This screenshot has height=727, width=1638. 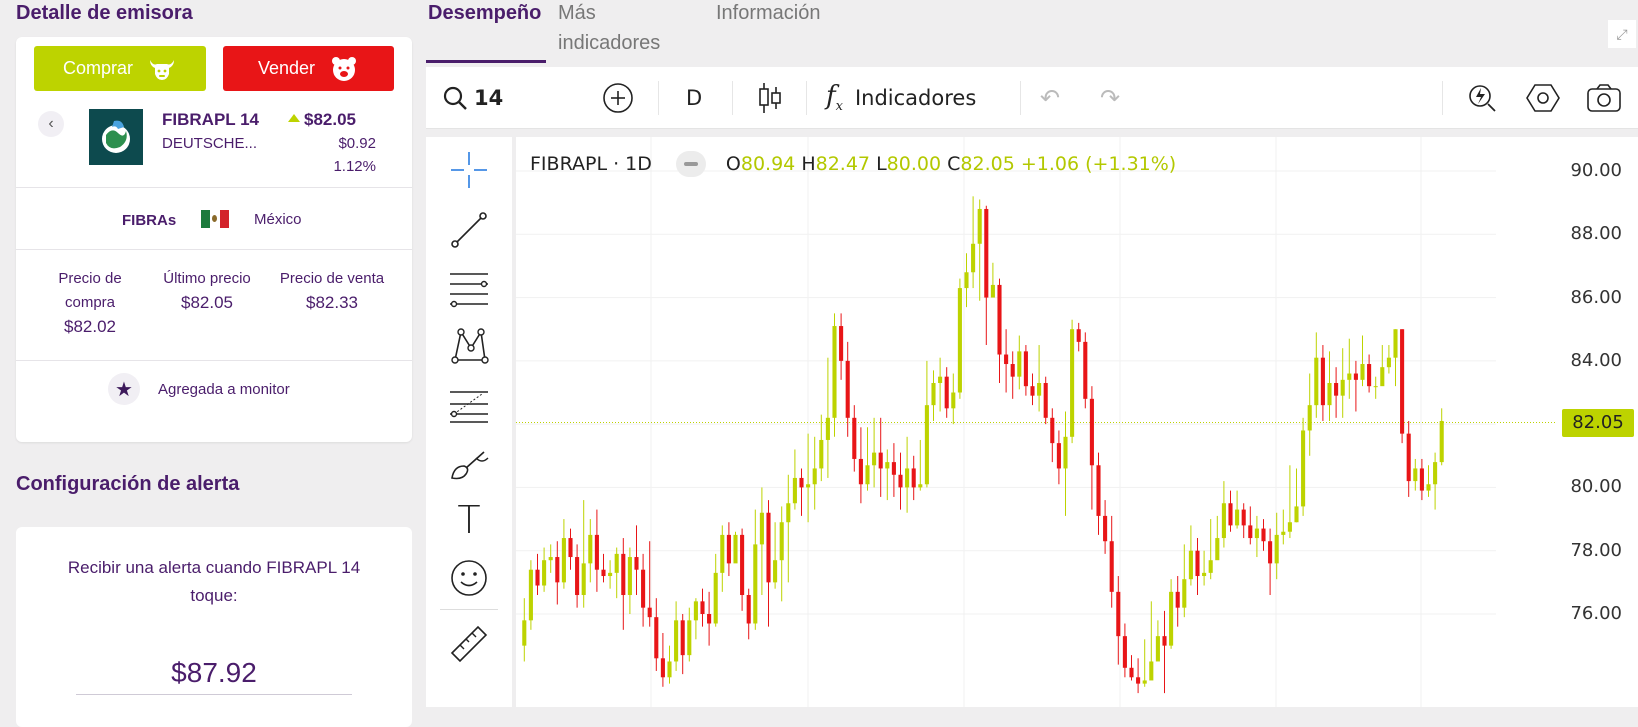 What do you see at coordinates (768, 14) in the screenshot?
I see `tab-informacion: Información` at bounding box center [768, 14].